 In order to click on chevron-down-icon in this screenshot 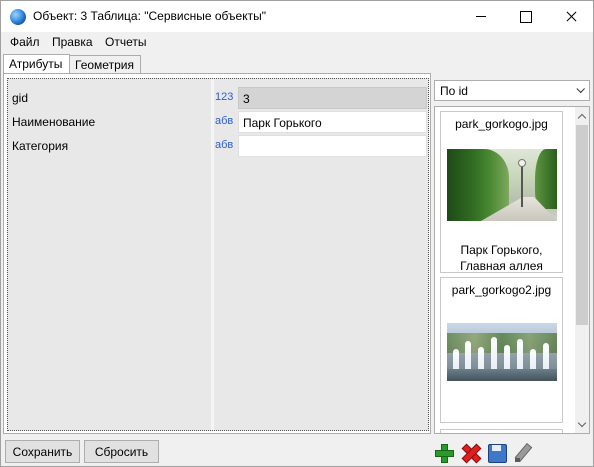, I will do `click(580, 90)`.